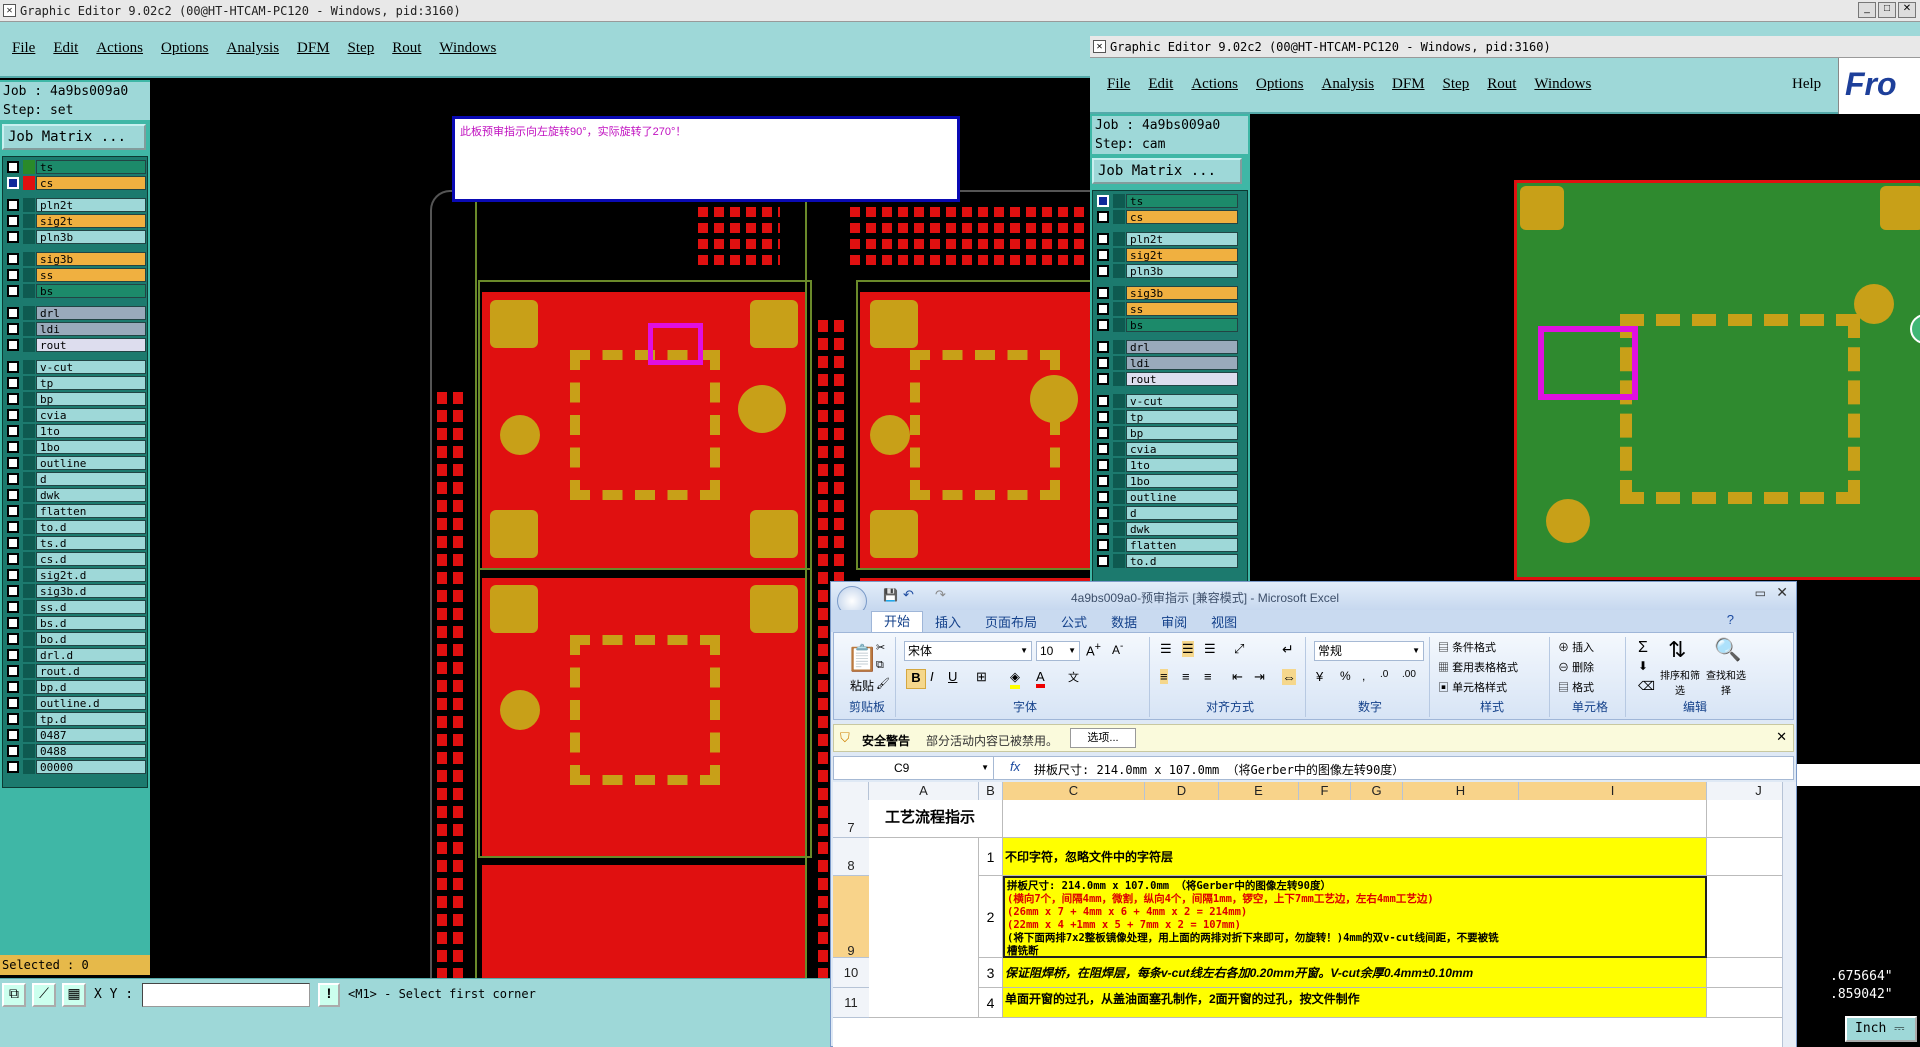  I want to click on cell-J11, so click(1750, 1003).